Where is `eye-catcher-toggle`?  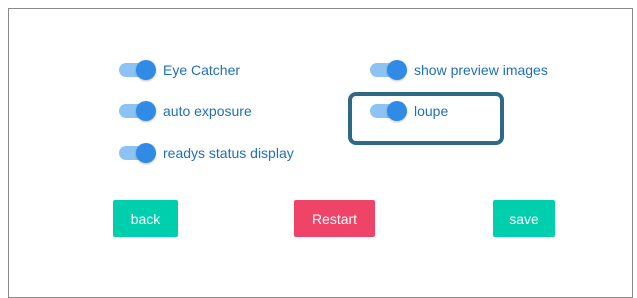 eye-catcher-toggle is located at coordinates (137, 70).